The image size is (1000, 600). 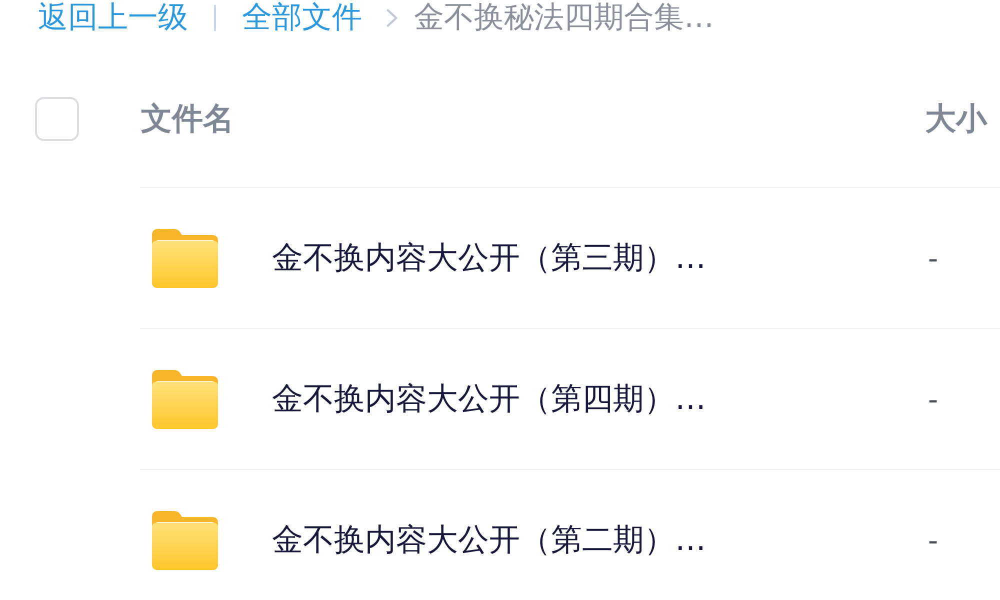 I want to click on chevron-right-icon, so click(x=392, y=18).